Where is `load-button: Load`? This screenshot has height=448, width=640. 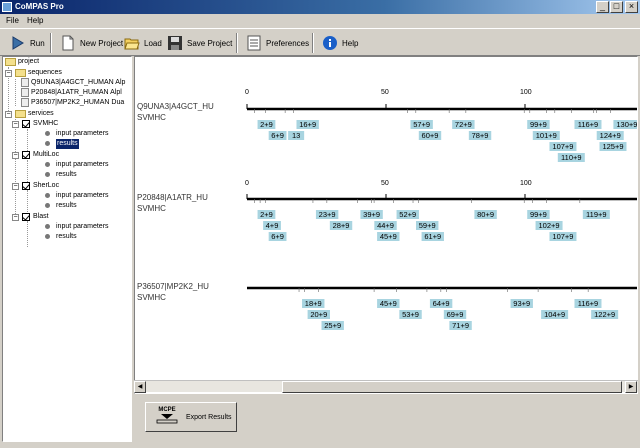 load-button: Load is located at coordinates (143, 43).